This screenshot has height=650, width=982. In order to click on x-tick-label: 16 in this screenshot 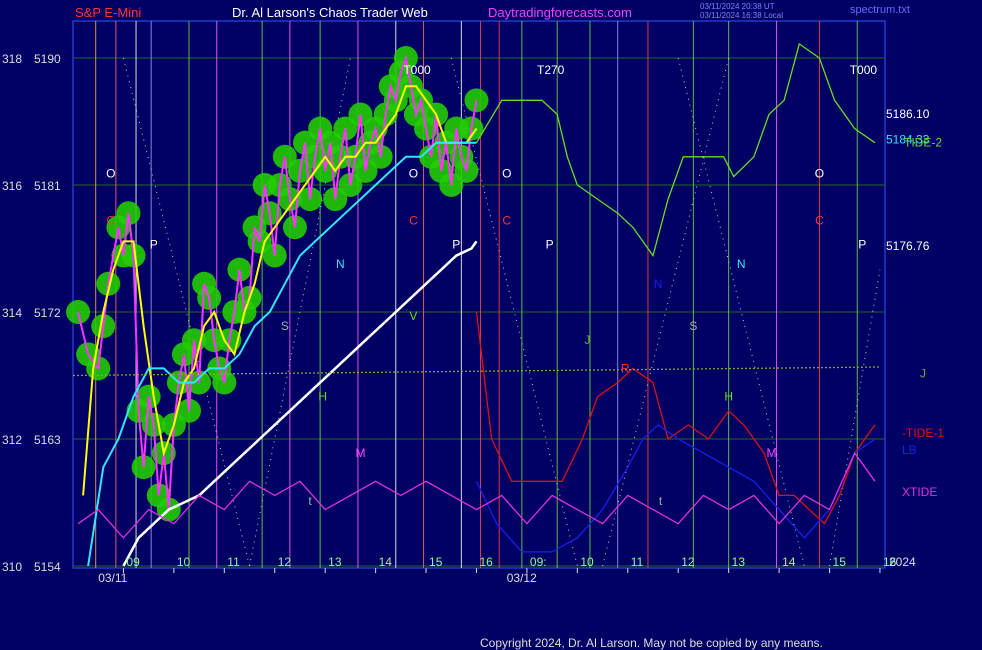, I will do `click(486, 562)`.